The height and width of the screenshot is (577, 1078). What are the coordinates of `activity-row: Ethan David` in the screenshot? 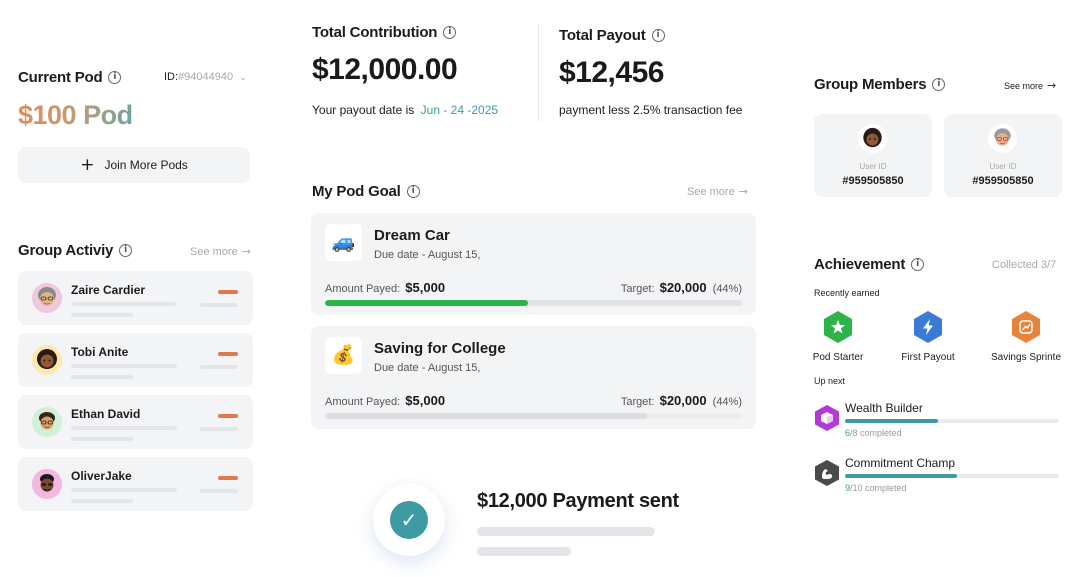 It's located at (135, 422).